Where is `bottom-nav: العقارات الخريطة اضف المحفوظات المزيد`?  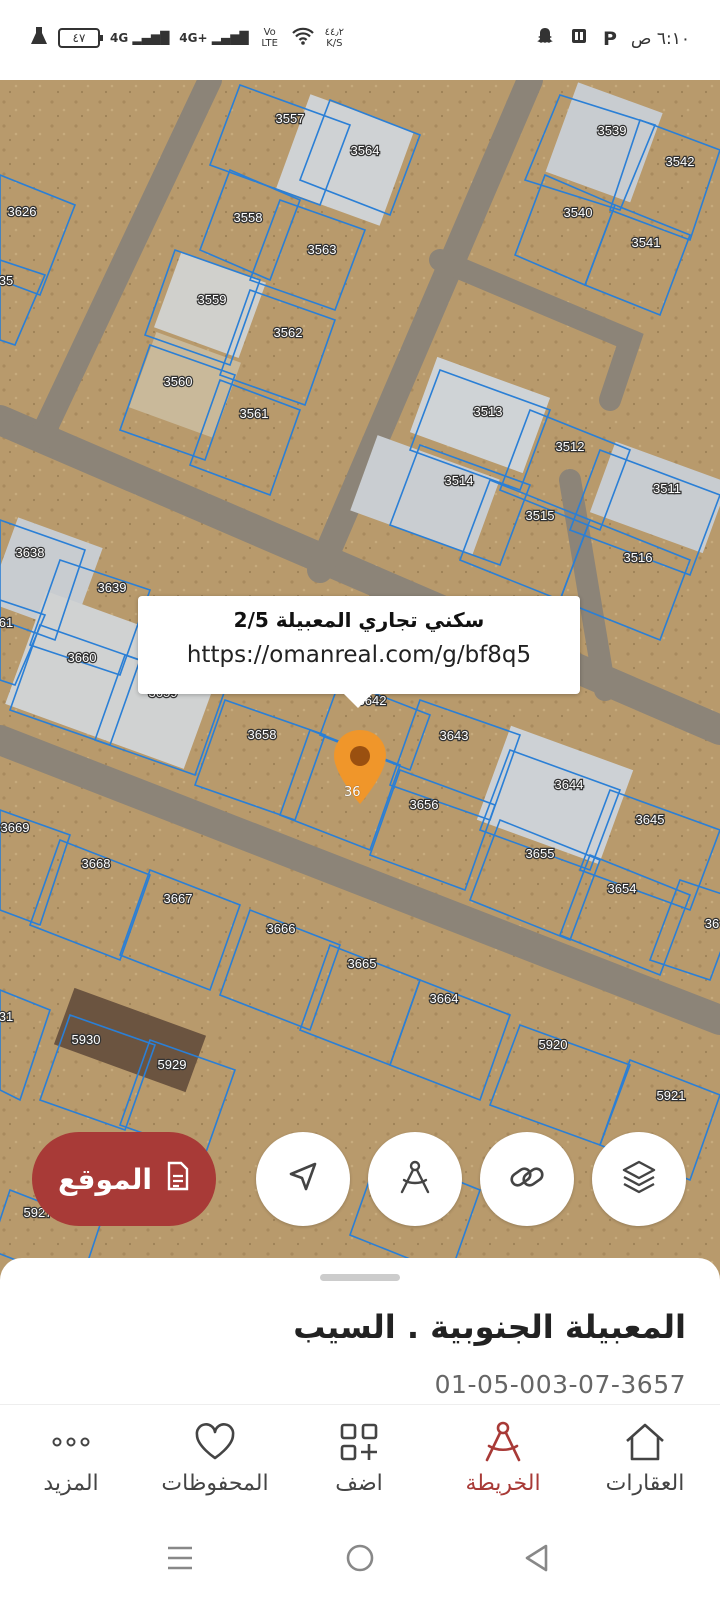
bottom-nav: العقارات الخريطة اضف المحفوظات المزيد is located at coordinates (360, 1454).